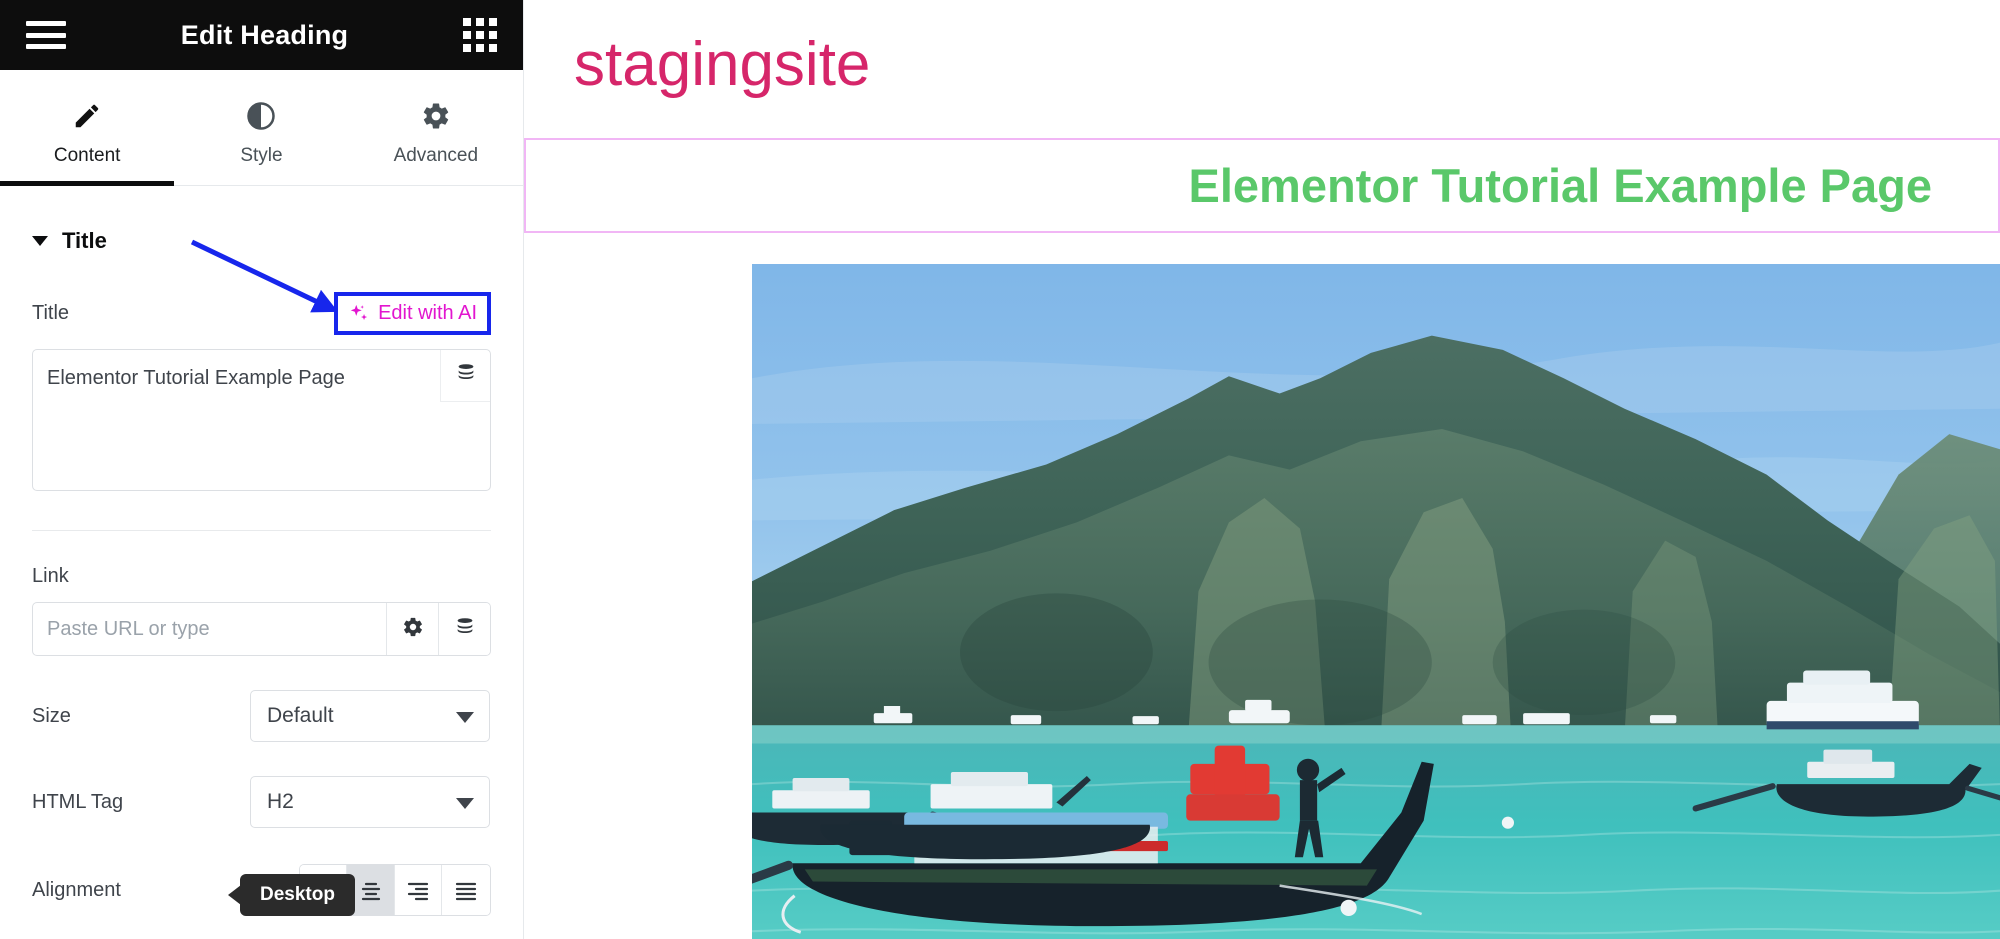  What do you see at coordinates (280, 801) in the screenshot?
I see `html-tag-select-value: H2` at bounding box center [280, 801].